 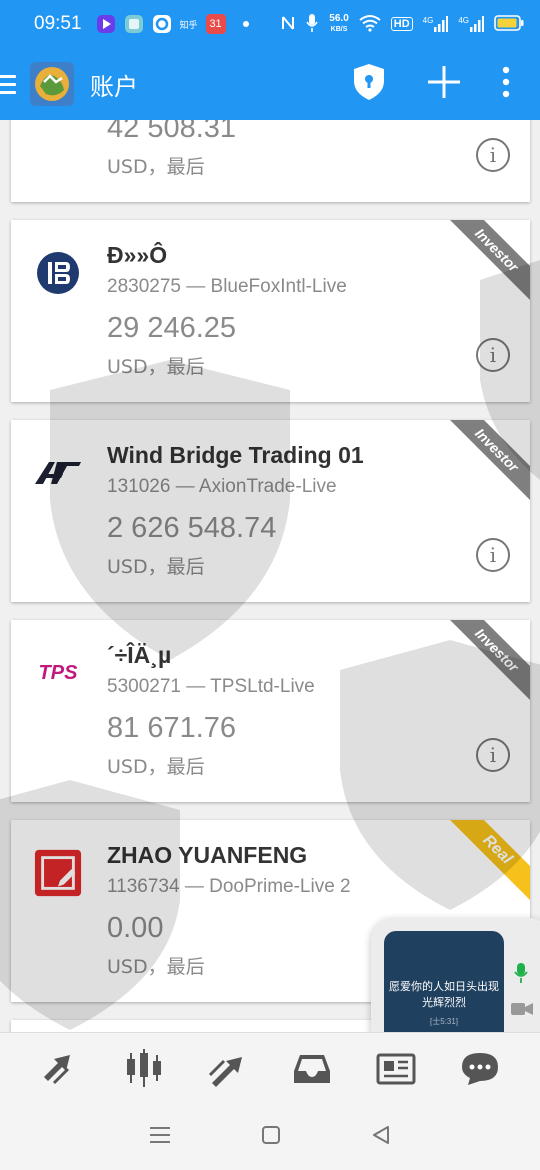 What do you see at coordinates (207, 855) in the screenshot?
I see `account-name: ZHAO YUANFENG` at bounding box center [207, 855].